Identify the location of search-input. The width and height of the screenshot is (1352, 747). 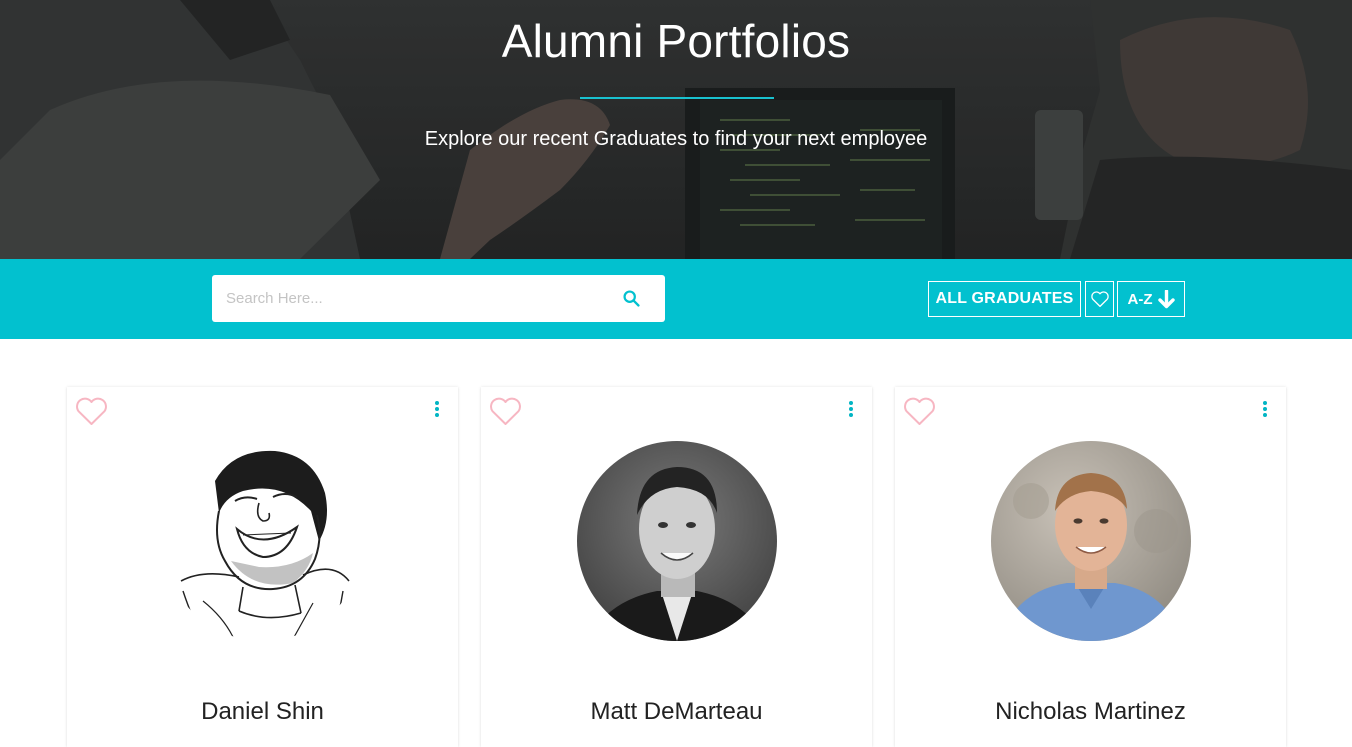
(416, 298).